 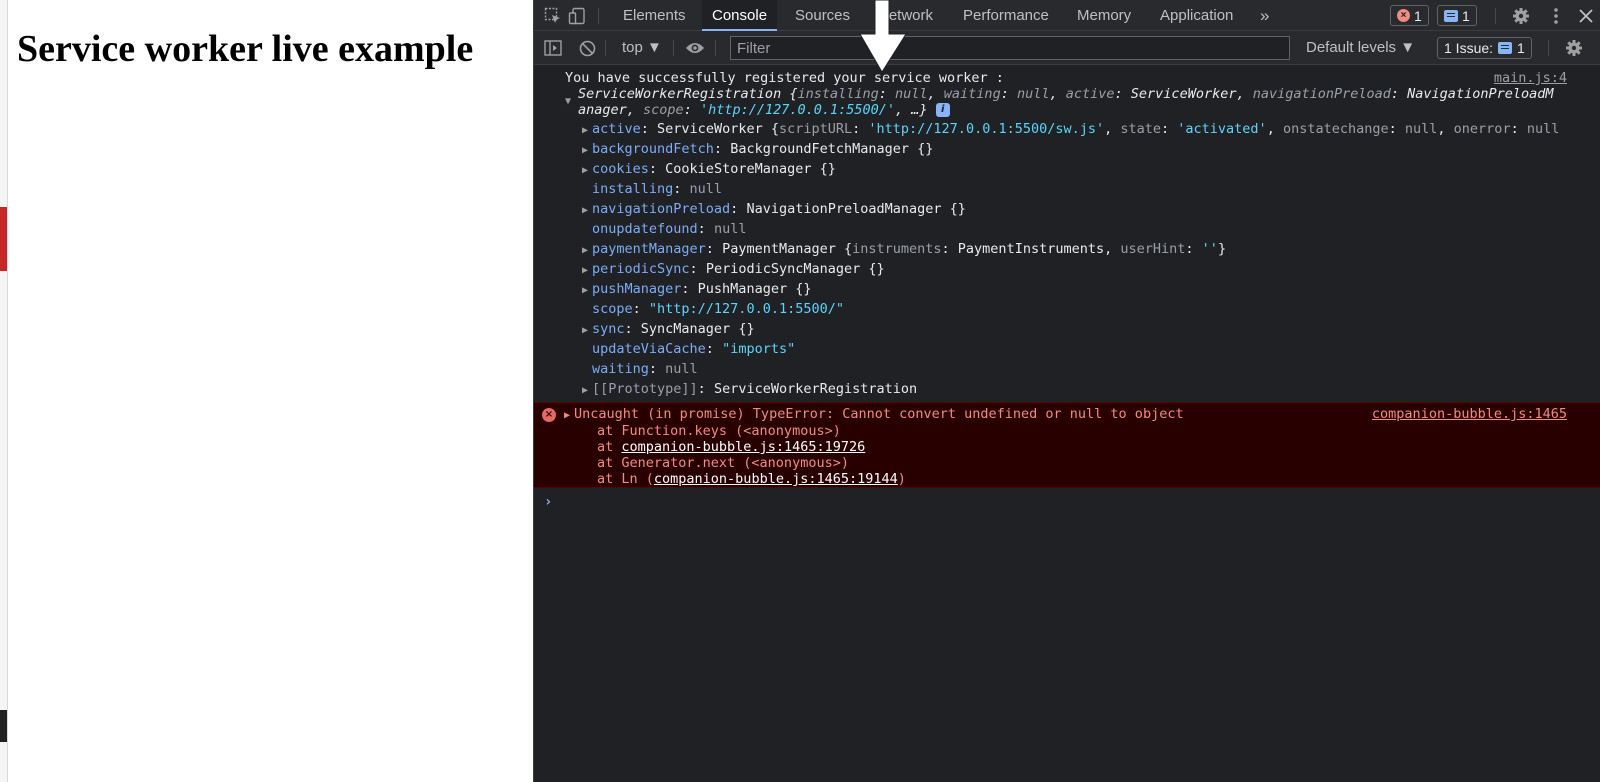 What do you see at coordinates (1006, 15) in the screenshot?
I see `tab-performance: Performance` at bounding box center [1006, 15].